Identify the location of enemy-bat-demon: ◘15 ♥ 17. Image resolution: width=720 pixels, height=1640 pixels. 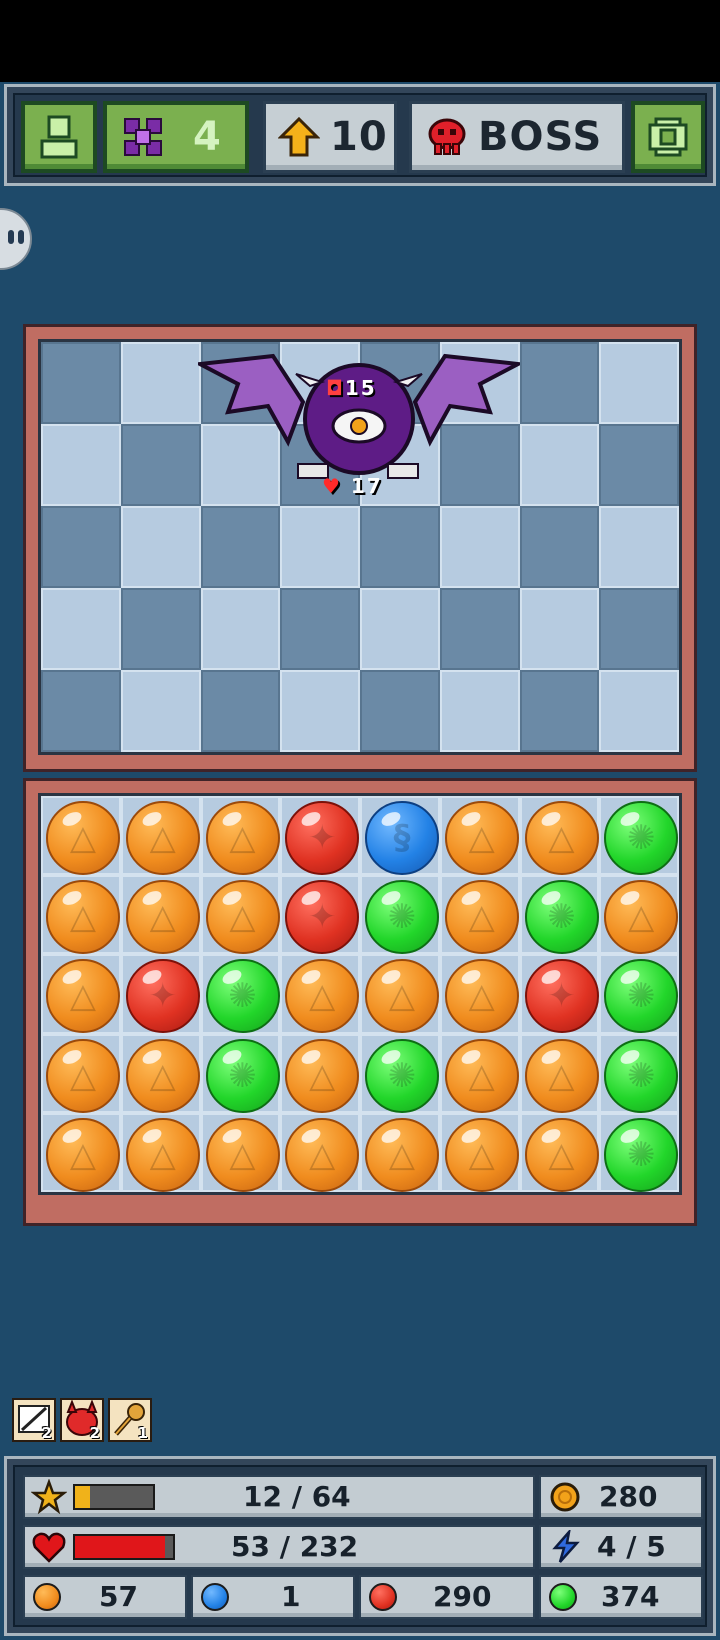
(359, 424).